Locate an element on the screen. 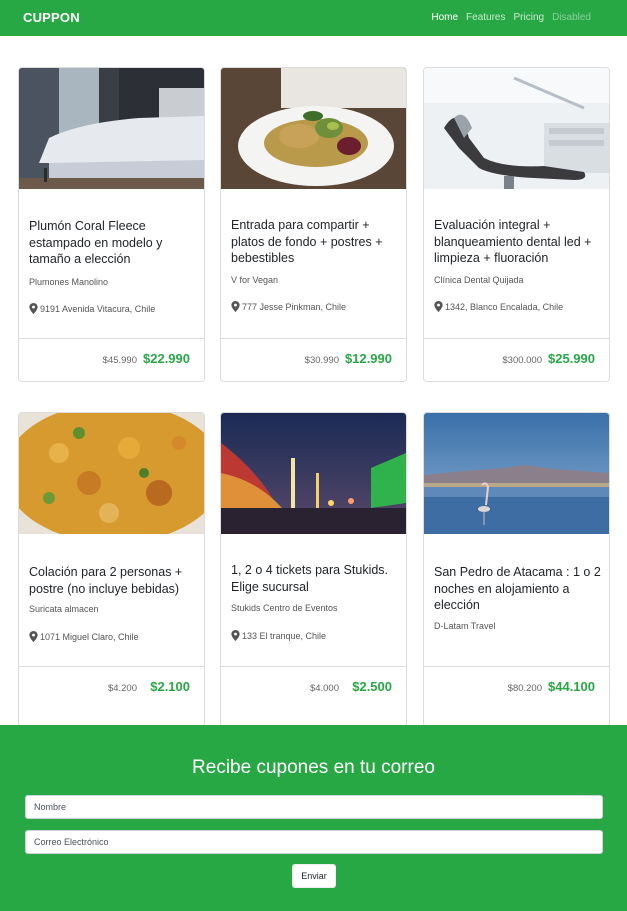 Image resolution: width=627 pixels, height=911 pixels. deal-vendor: D-Latam Travel is located at coordinates (465, 626).